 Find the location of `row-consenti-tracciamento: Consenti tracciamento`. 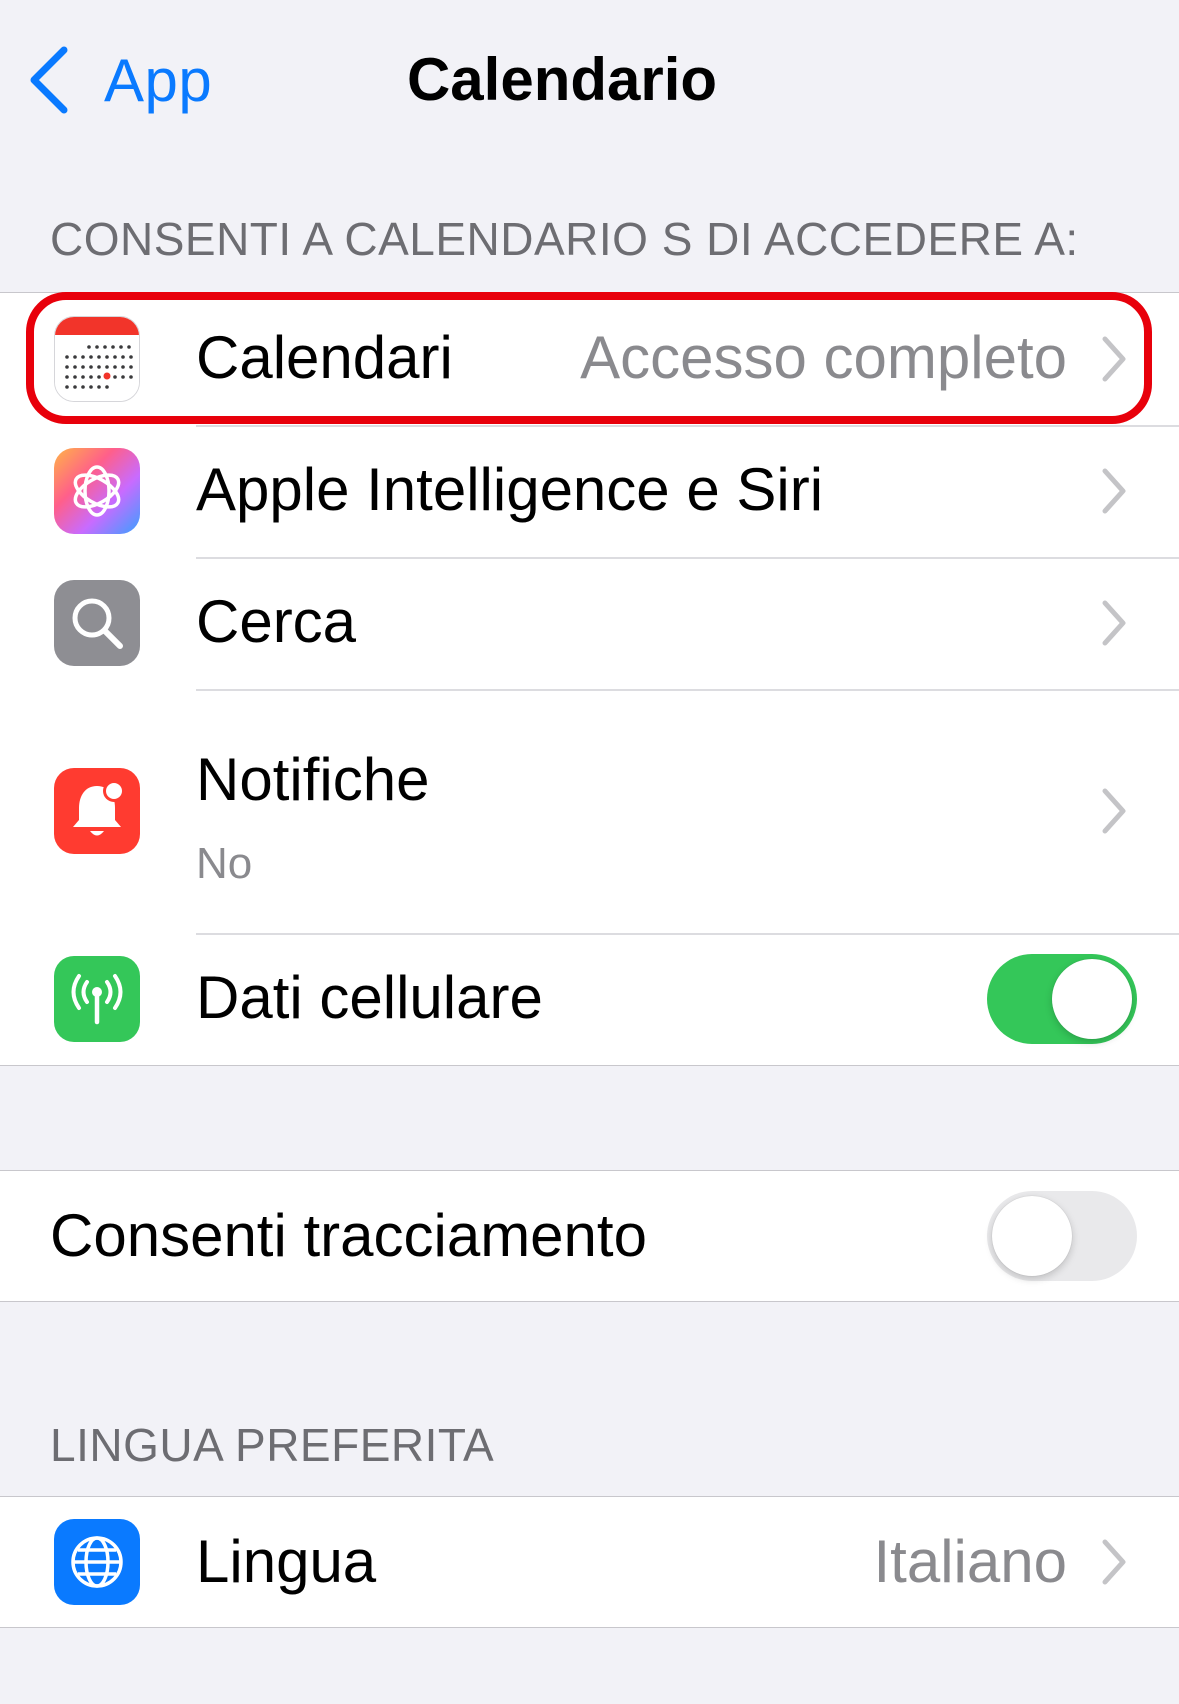

row-consenti-tracciamento: Consenti tracciamento is located at coordinates (589, 1236).